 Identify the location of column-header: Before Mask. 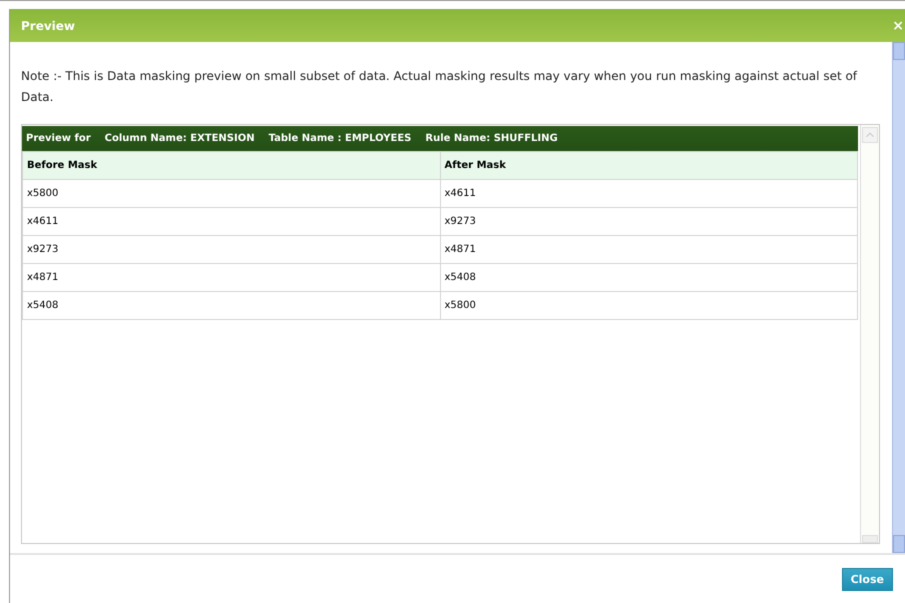
(231, 166).